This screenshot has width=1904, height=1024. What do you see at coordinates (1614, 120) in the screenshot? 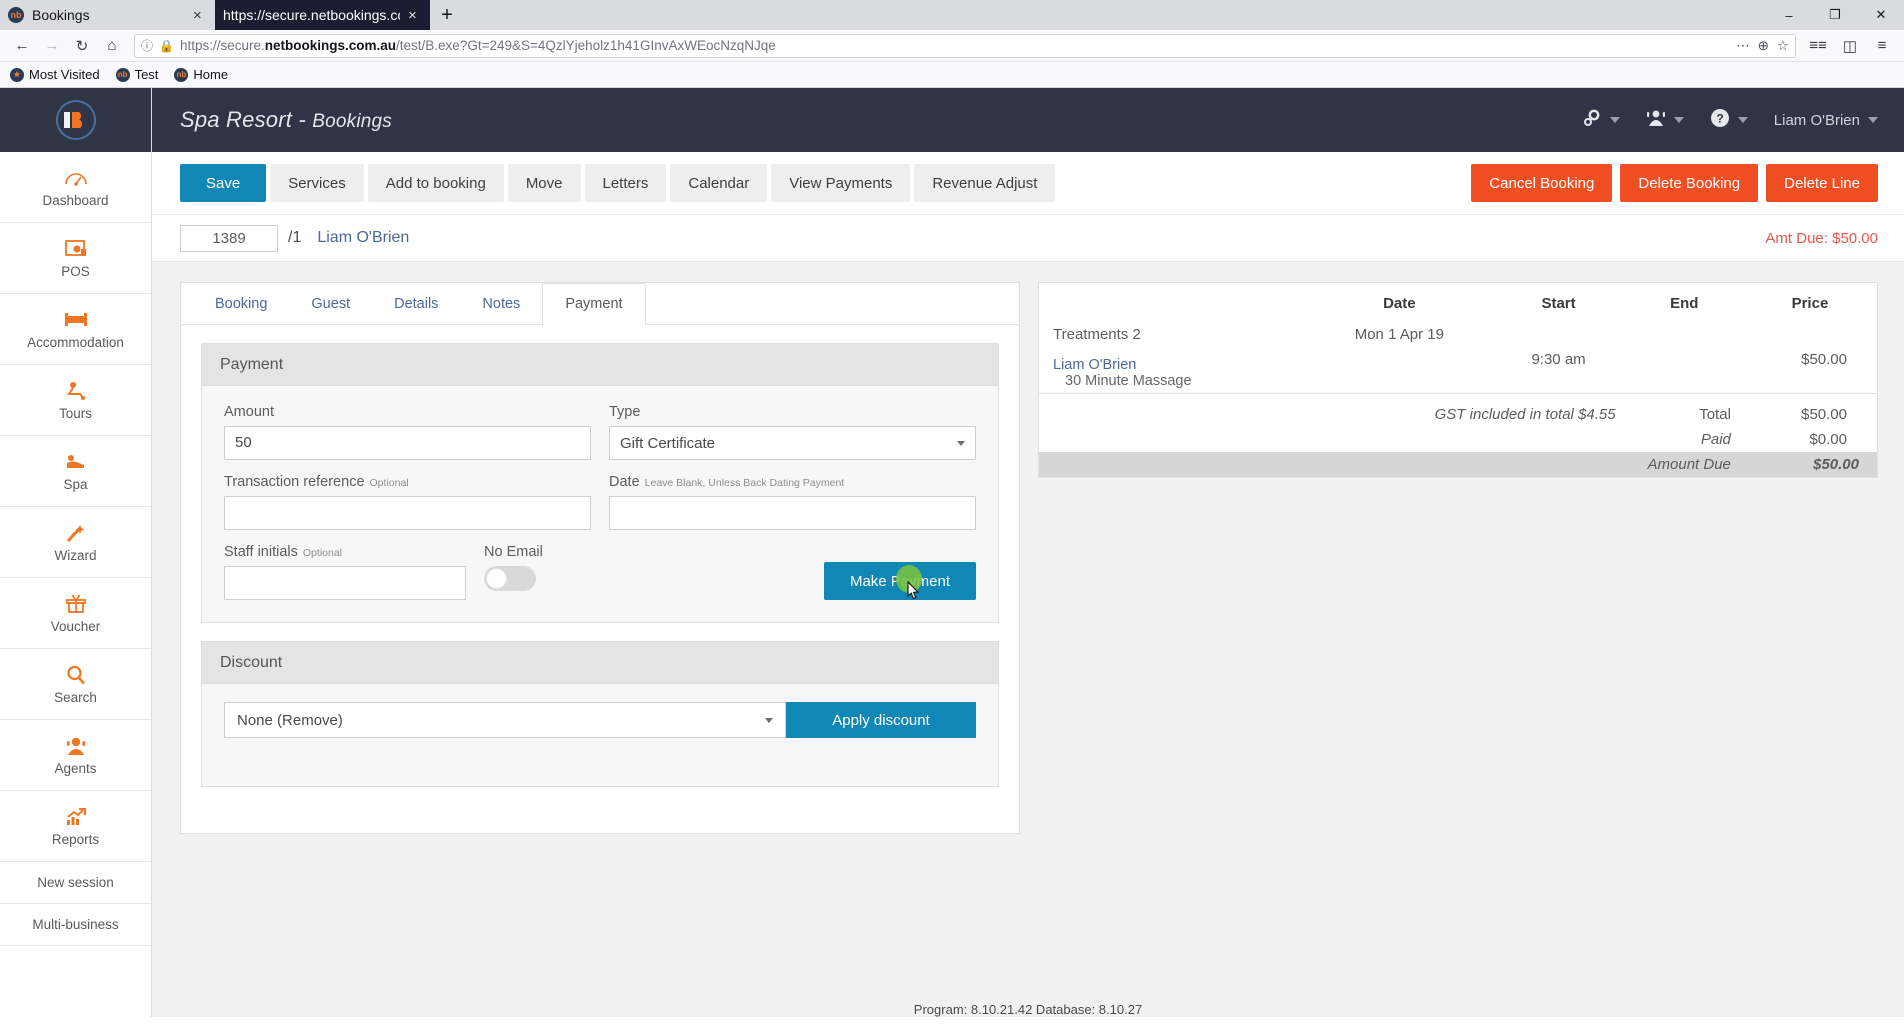
I see `chevron-down-icon` at bounding box center [1614, 120].